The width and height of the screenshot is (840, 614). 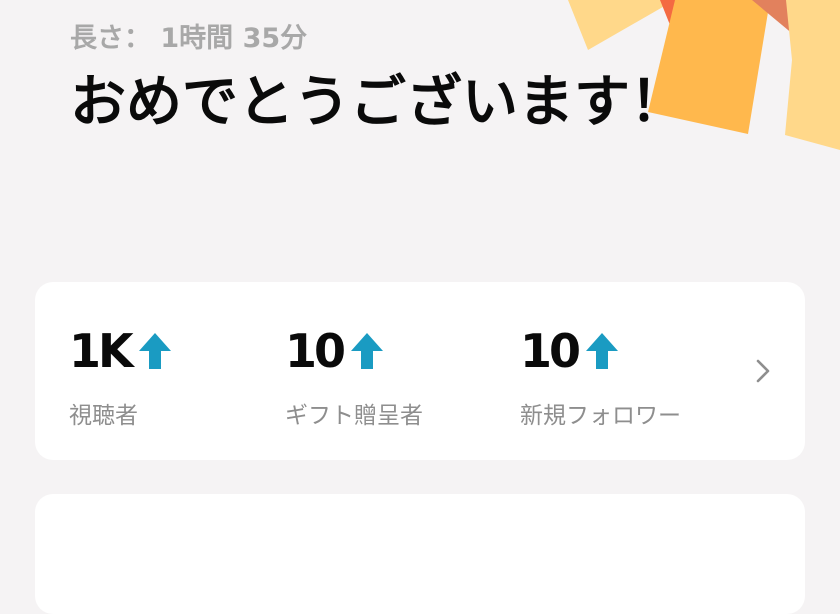 I want to click on gifters-label: ギフト贈呈者, so click(x=354, y=416).